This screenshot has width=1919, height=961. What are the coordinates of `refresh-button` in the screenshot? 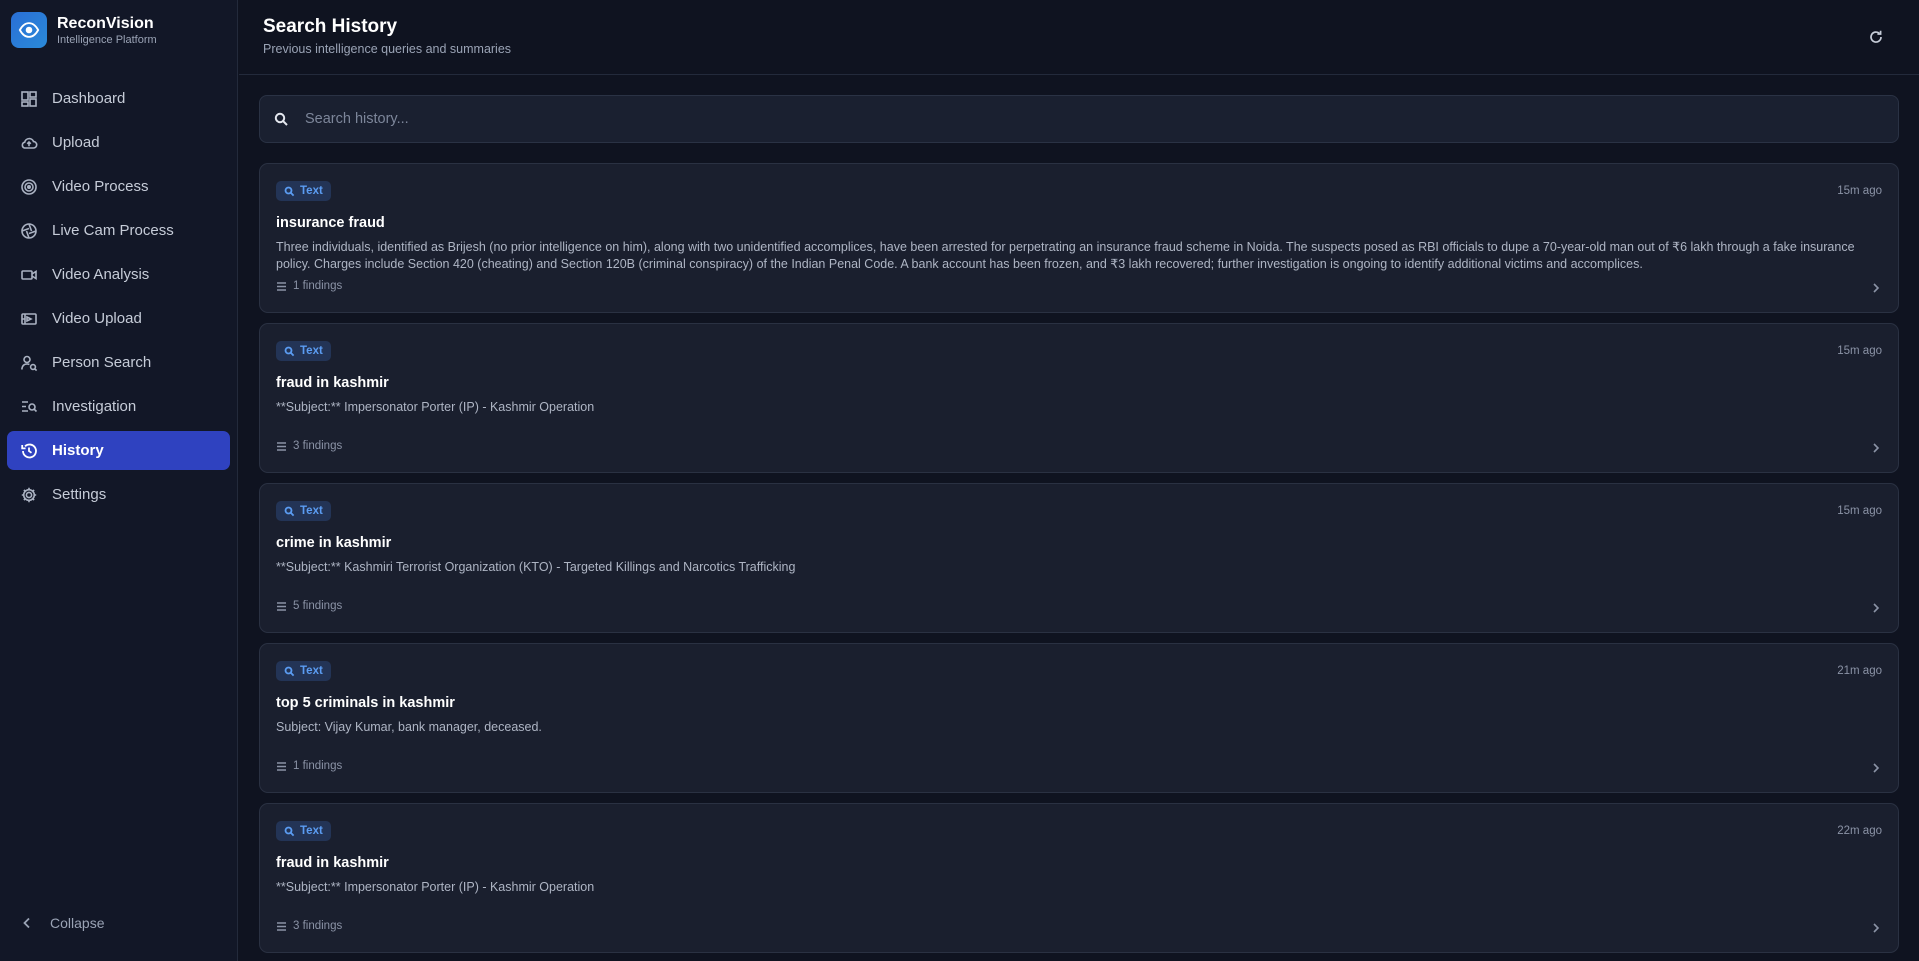 It's located at (1876, 37).